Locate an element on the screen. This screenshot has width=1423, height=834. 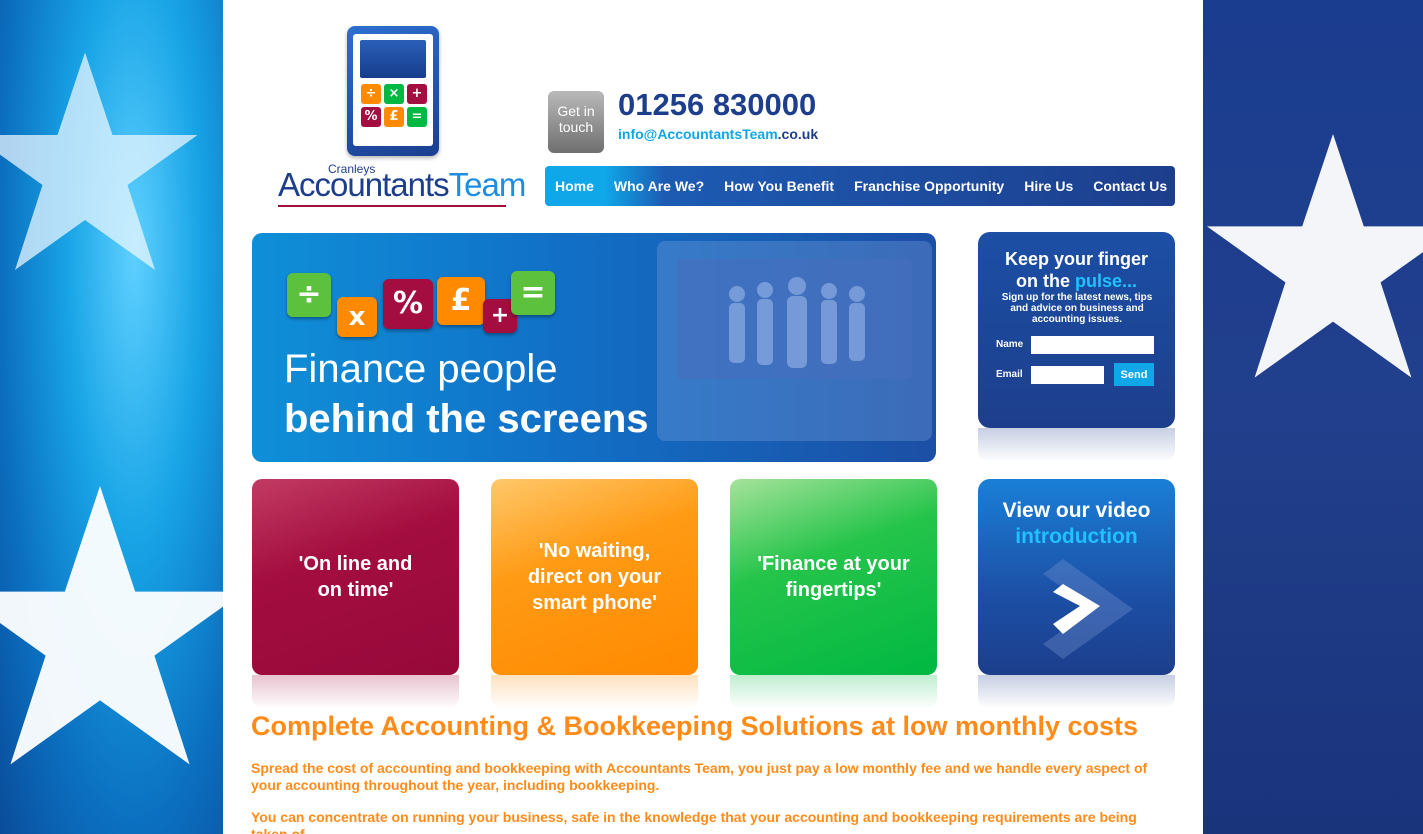
email-link: info@AccountantsTeam.co.uk is located at coordinates (718, 134).